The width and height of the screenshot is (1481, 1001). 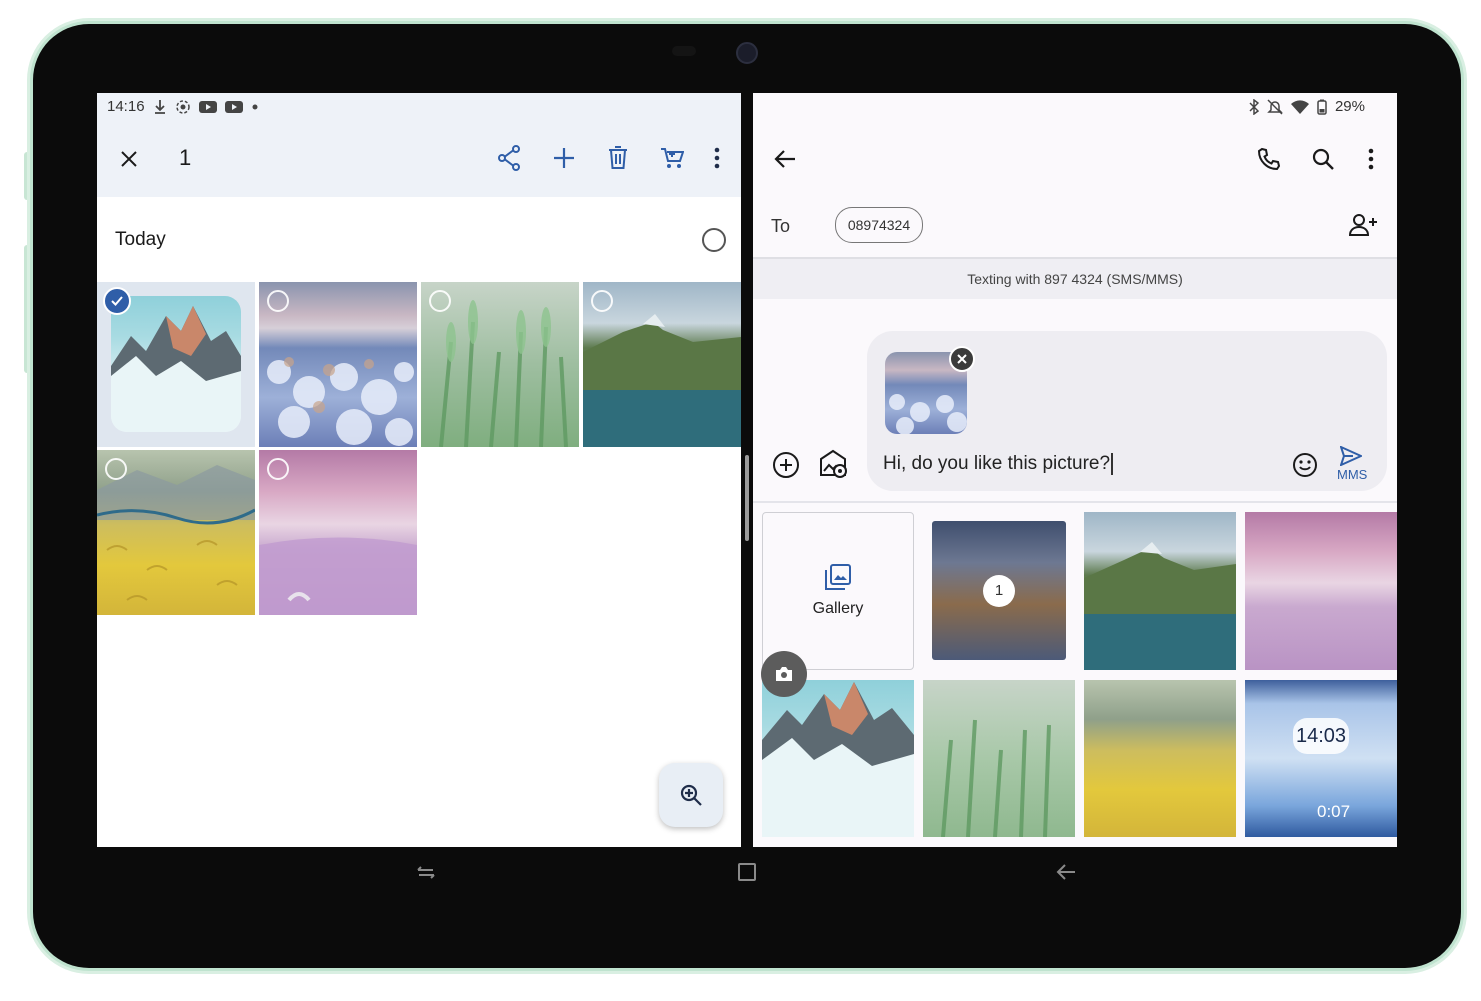 I want to click on camera-icon, so click(x=784, y=674).